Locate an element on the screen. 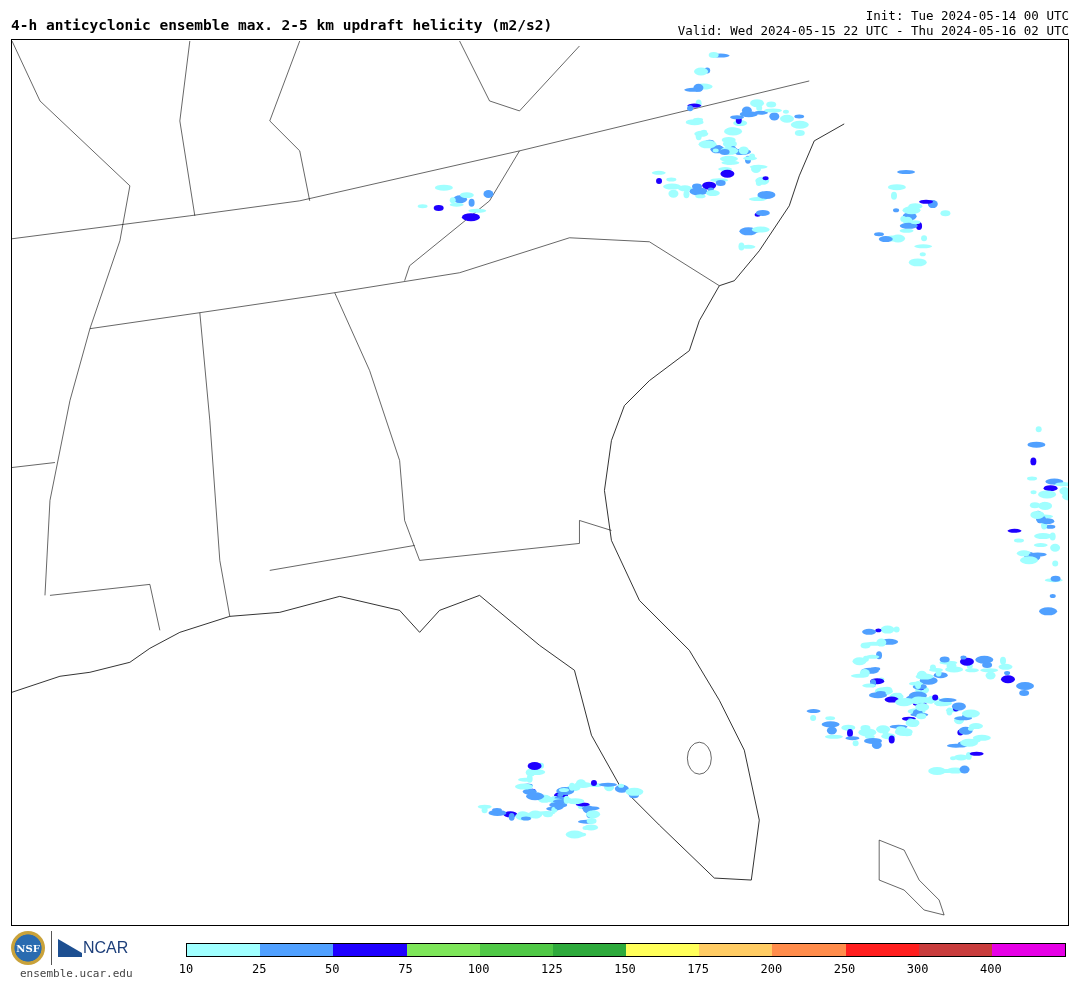 This screenshot has width=1080, height=988. ncar-logo: NCAR is located at coordinates (106, 948).